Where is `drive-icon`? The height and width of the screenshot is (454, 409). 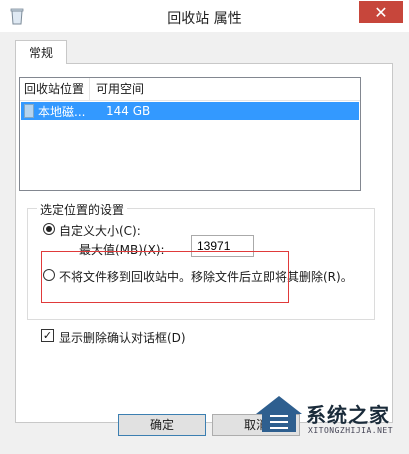 drive-icon is located at coordinates (29, 111).